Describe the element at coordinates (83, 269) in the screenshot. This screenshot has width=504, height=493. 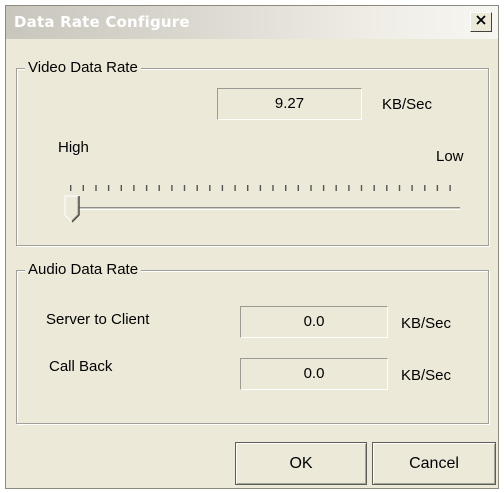
I see `audio-data-rate-label: Audio Data Rate` at that location.